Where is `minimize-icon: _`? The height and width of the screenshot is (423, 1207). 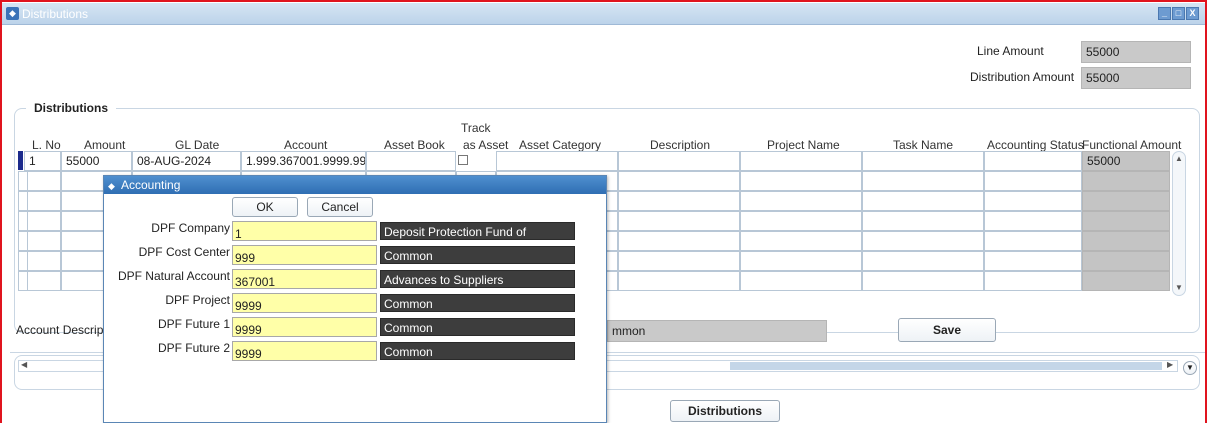 minimize-icon: _ is located at coordinates (1164, 13).